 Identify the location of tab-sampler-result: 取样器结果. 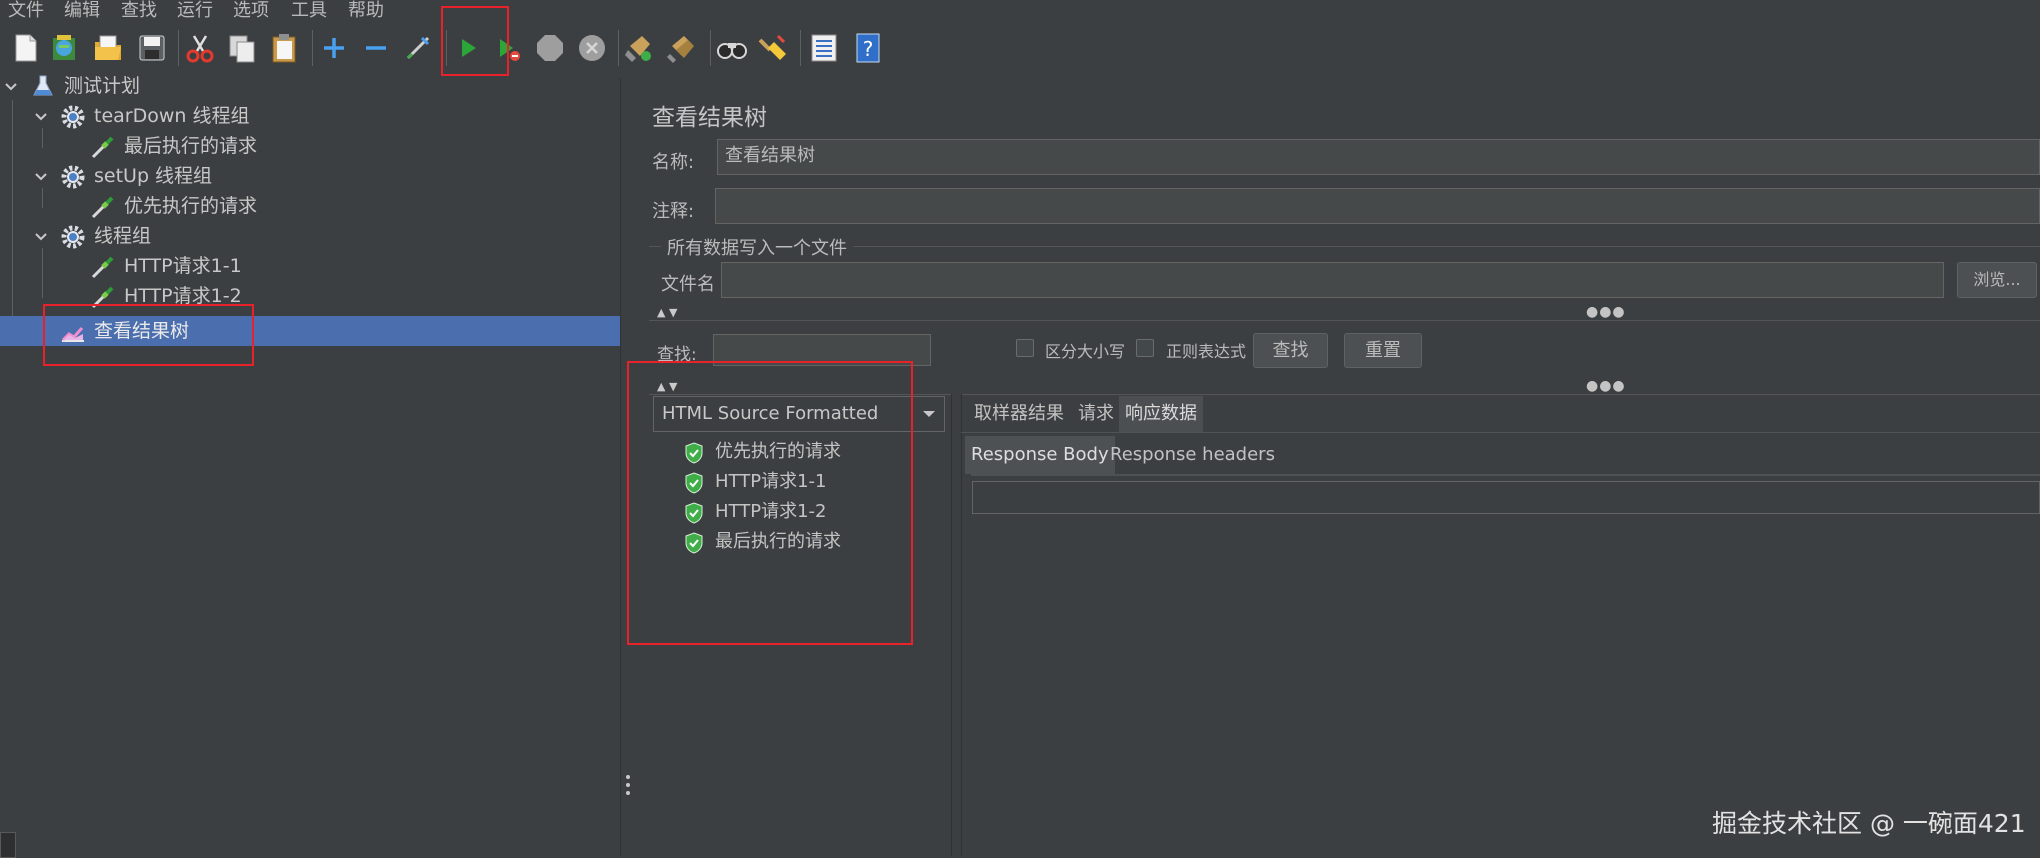
(1019, 414).